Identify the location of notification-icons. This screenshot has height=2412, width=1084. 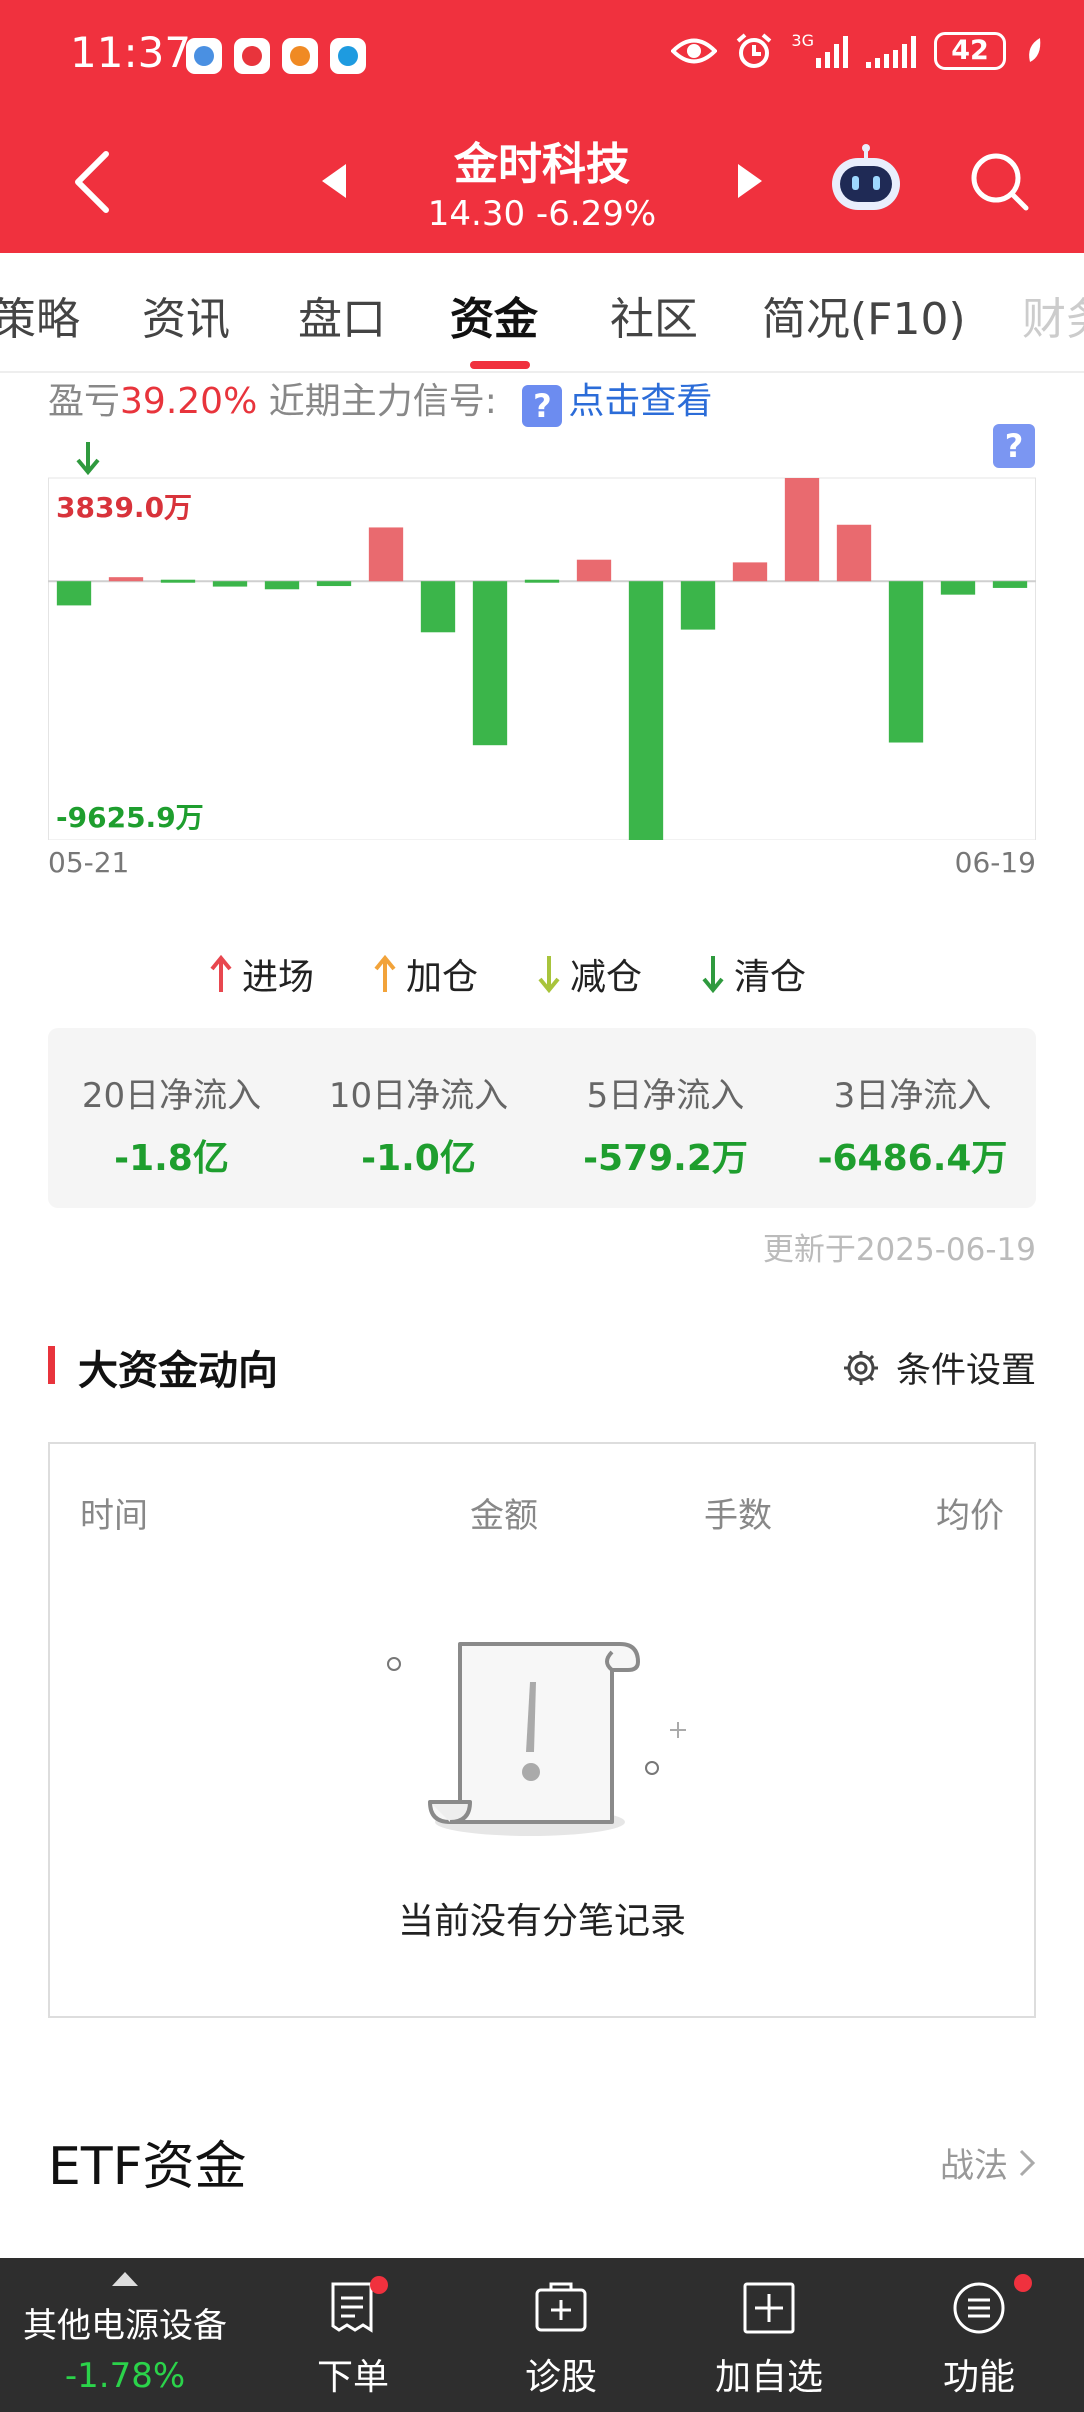
(276, 56).